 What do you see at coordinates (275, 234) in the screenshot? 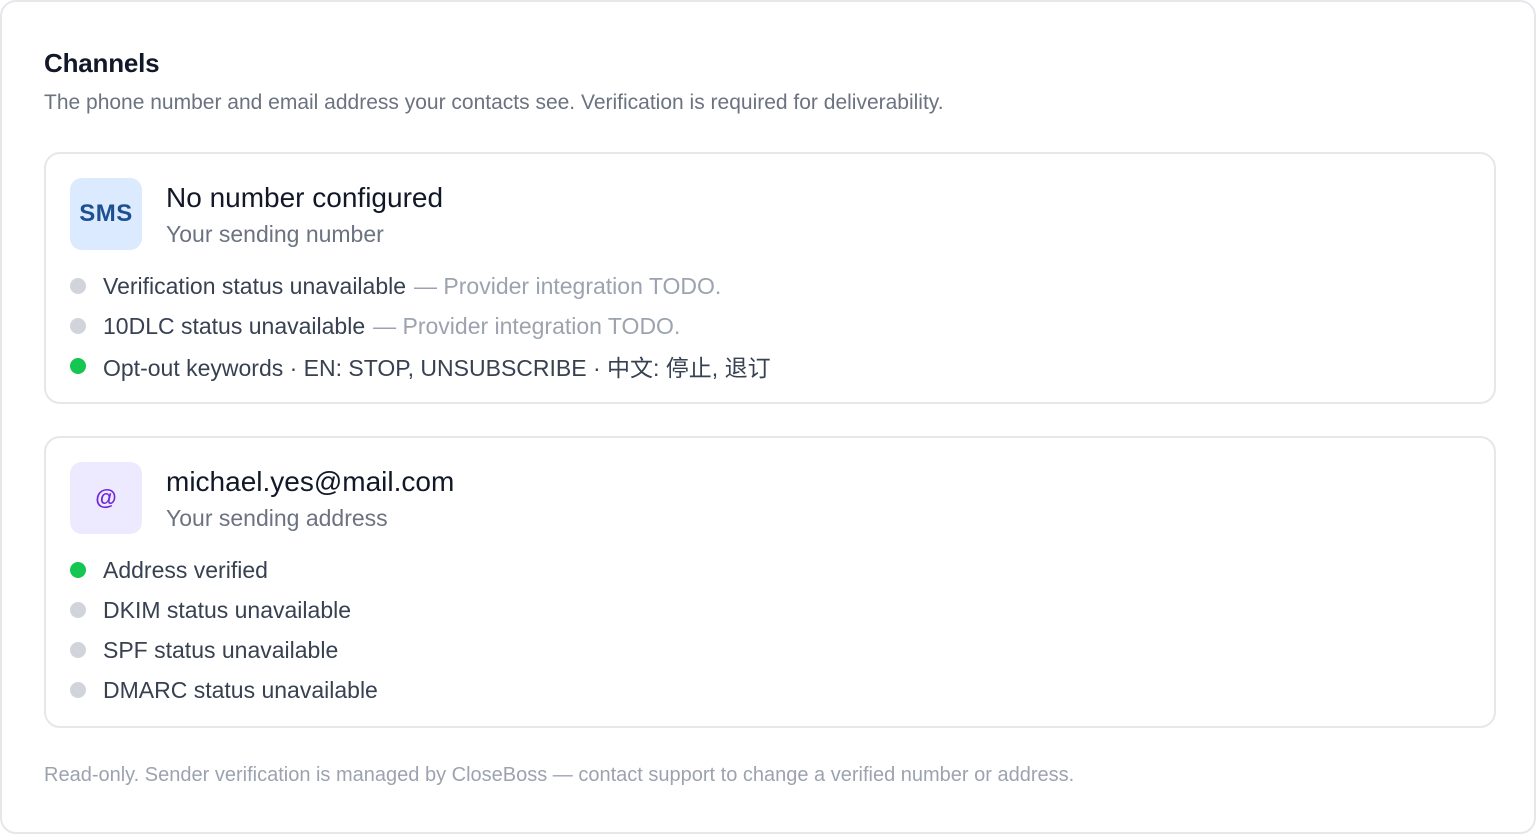
I see `sms-number-subtitle: Your sending number` at bounding box center [275, 234].